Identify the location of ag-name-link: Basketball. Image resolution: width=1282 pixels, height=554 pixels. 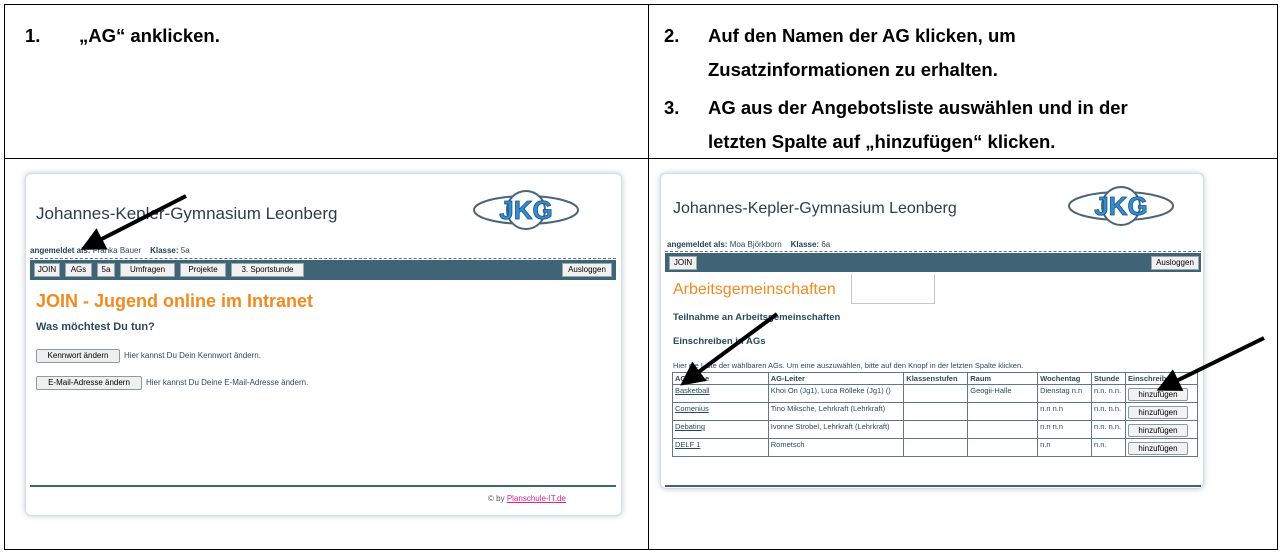
(692, 390).